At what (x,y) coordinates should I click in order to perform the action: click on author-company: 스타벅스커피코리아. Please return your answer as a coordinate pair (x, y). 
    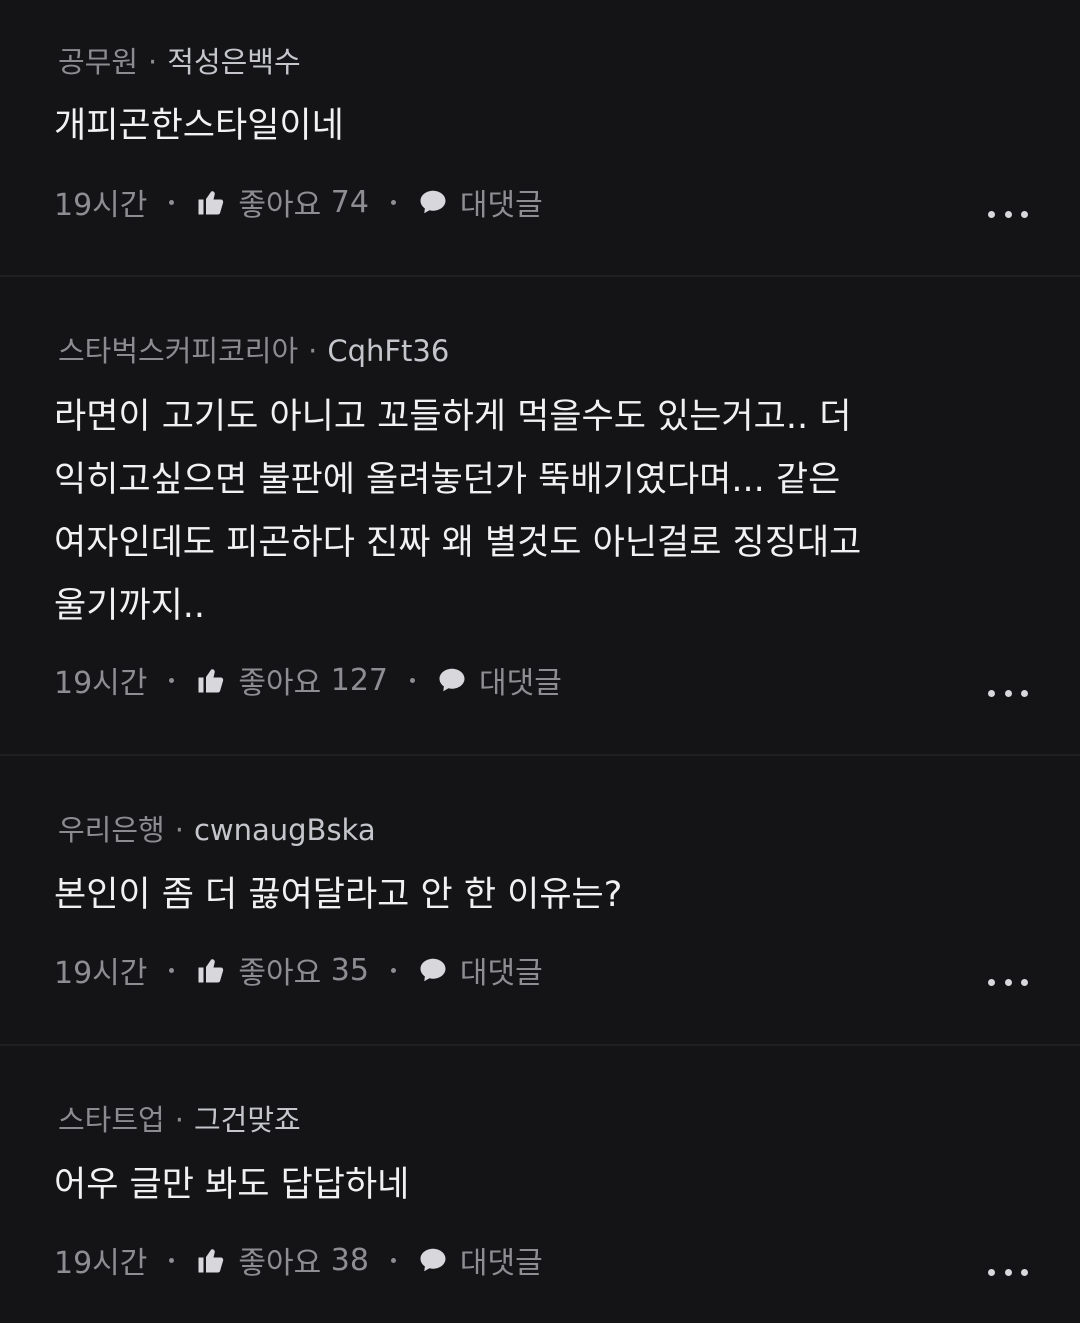
    Looking at the image, I should click on (178, 351).